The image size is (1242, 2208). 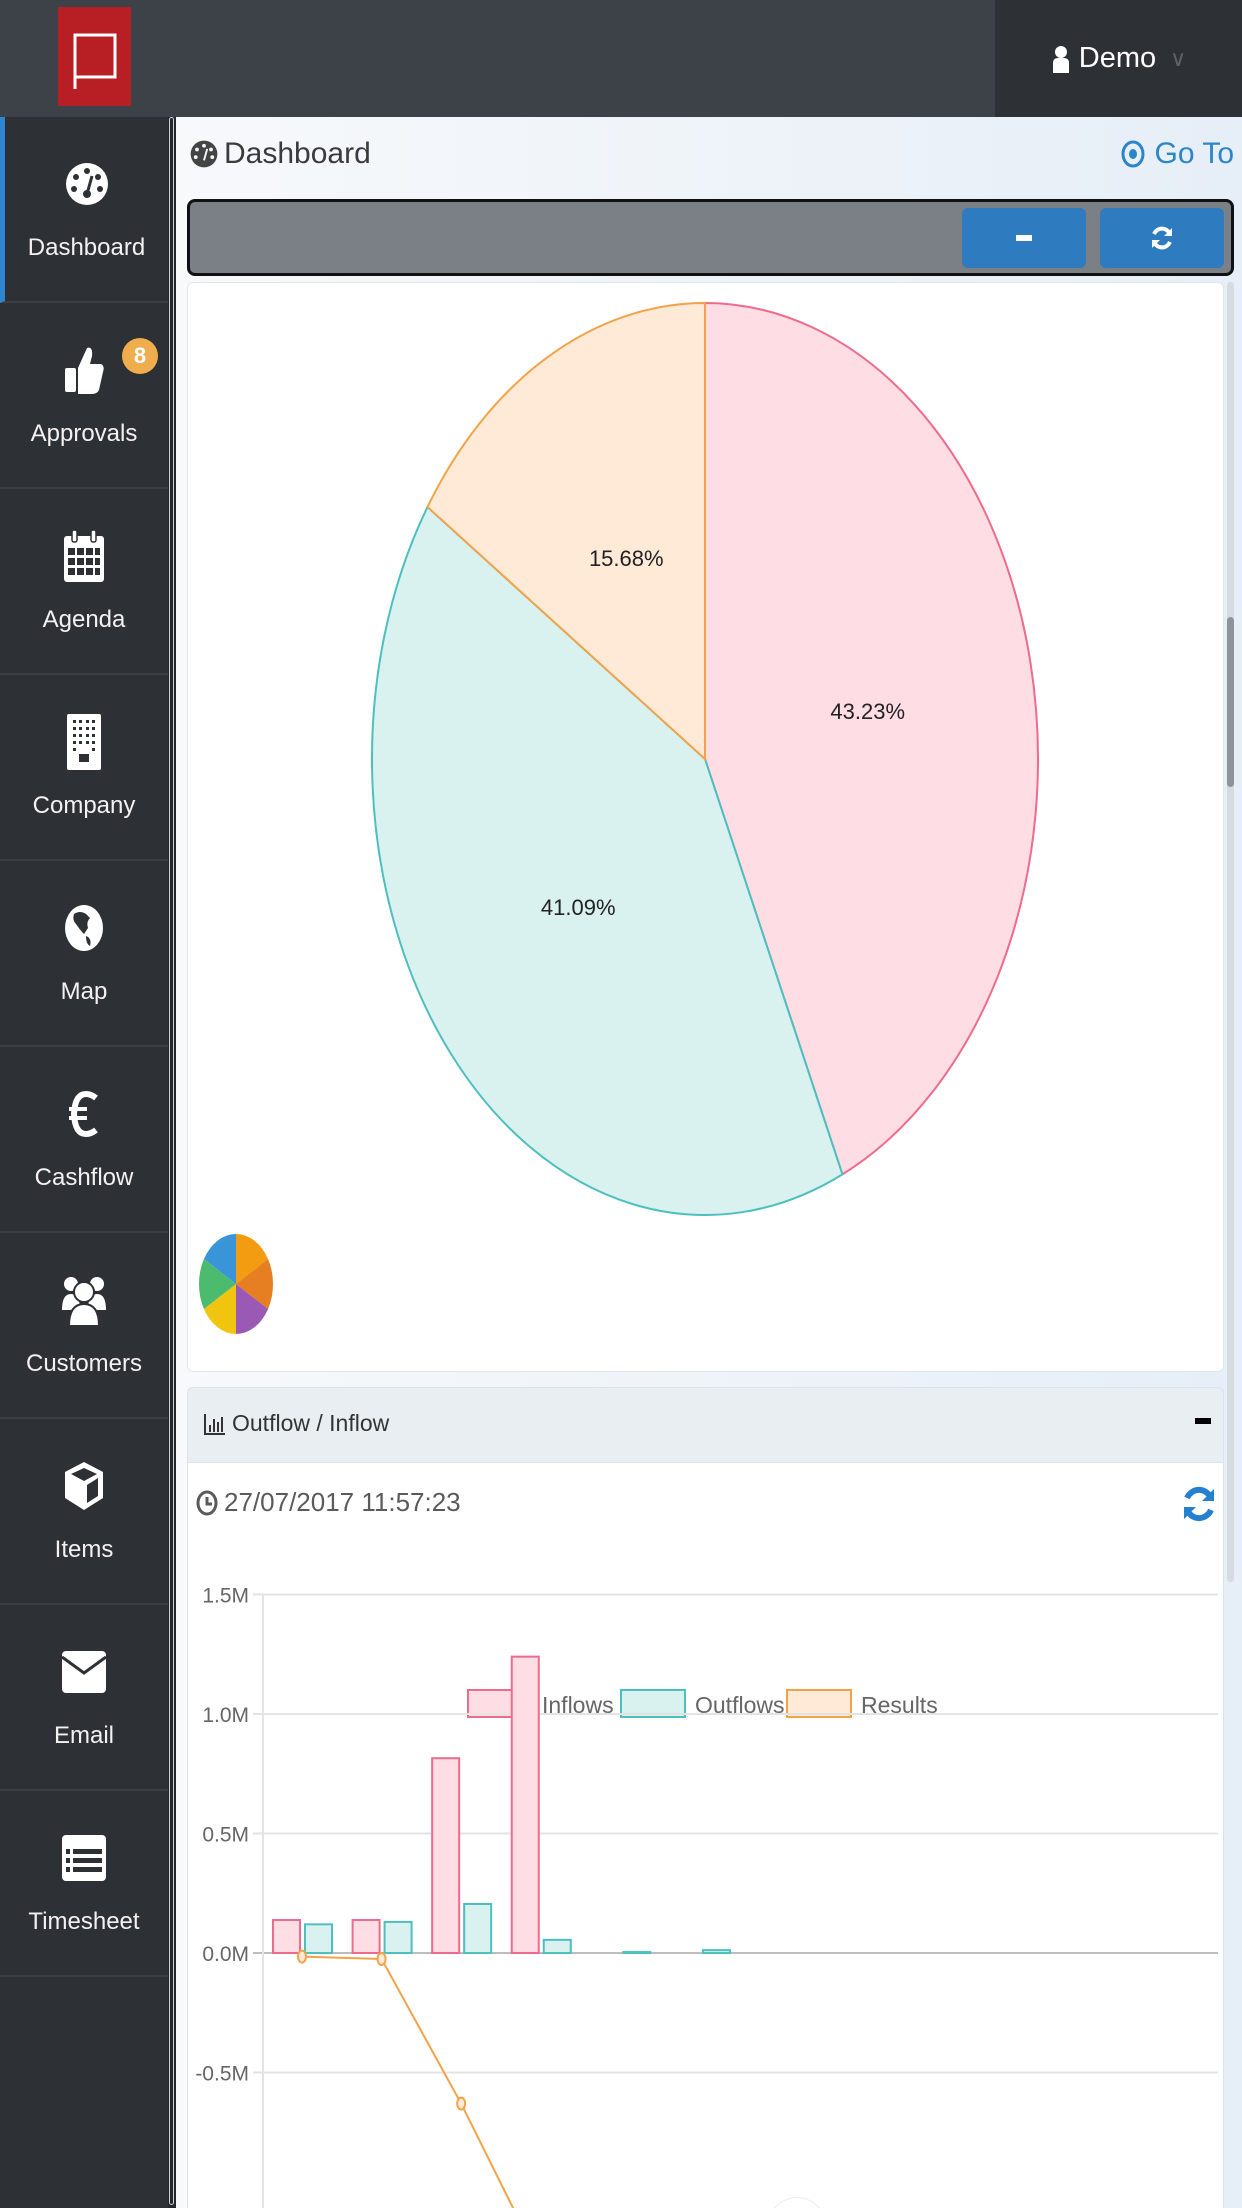 I want to click on sidebar-item-items: Items, so click(x=84, y=1512).